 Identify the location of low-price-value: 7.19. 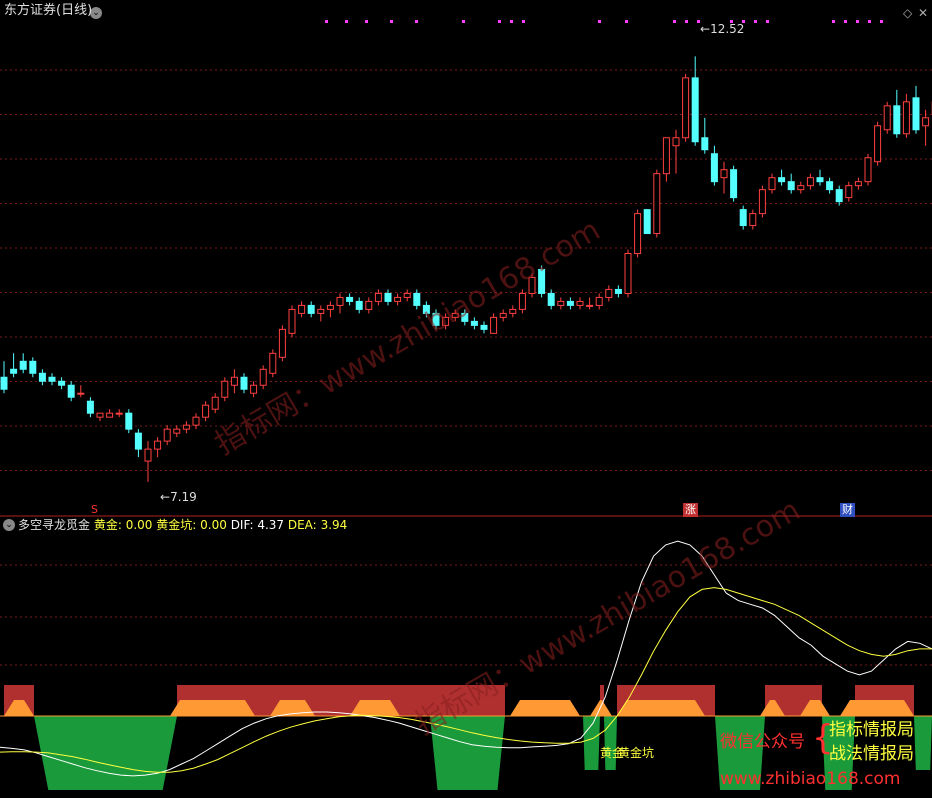
(183, 497).